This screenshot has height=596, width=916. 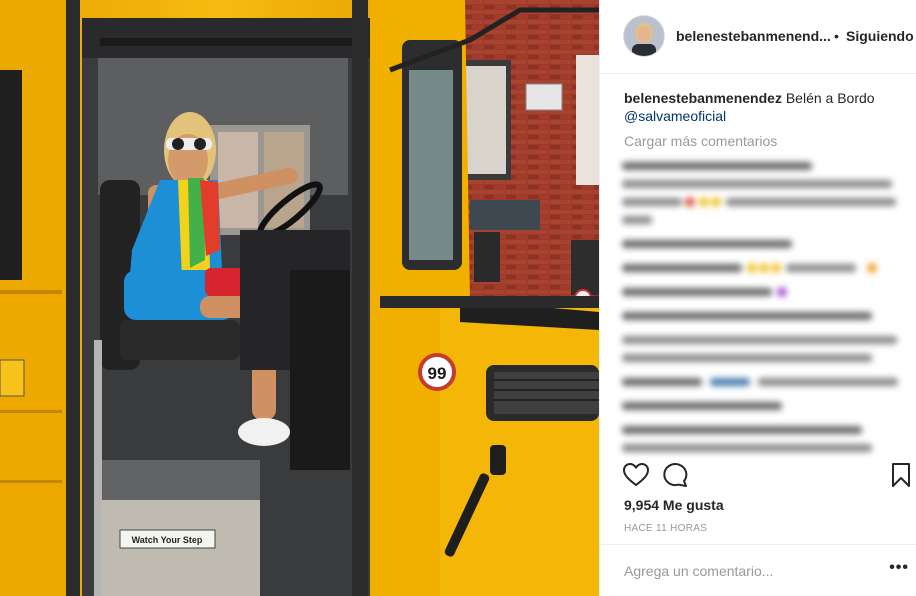 What do you see at coordinates (830, 98) in the screenshot?
I see `caption-text: Belén a Bordo` at bounding box center [830, 98].